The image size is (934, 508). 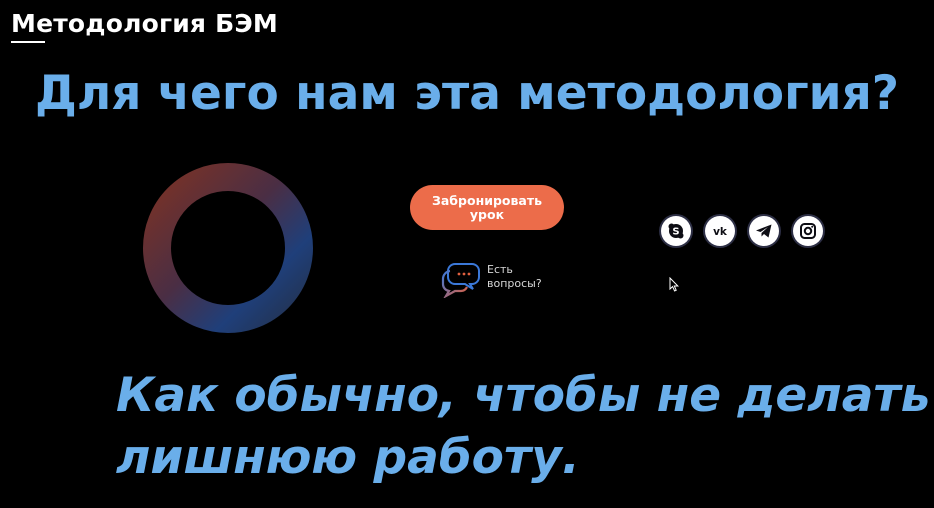 I want to click on telegram-icon, so click(x=764, y=231).